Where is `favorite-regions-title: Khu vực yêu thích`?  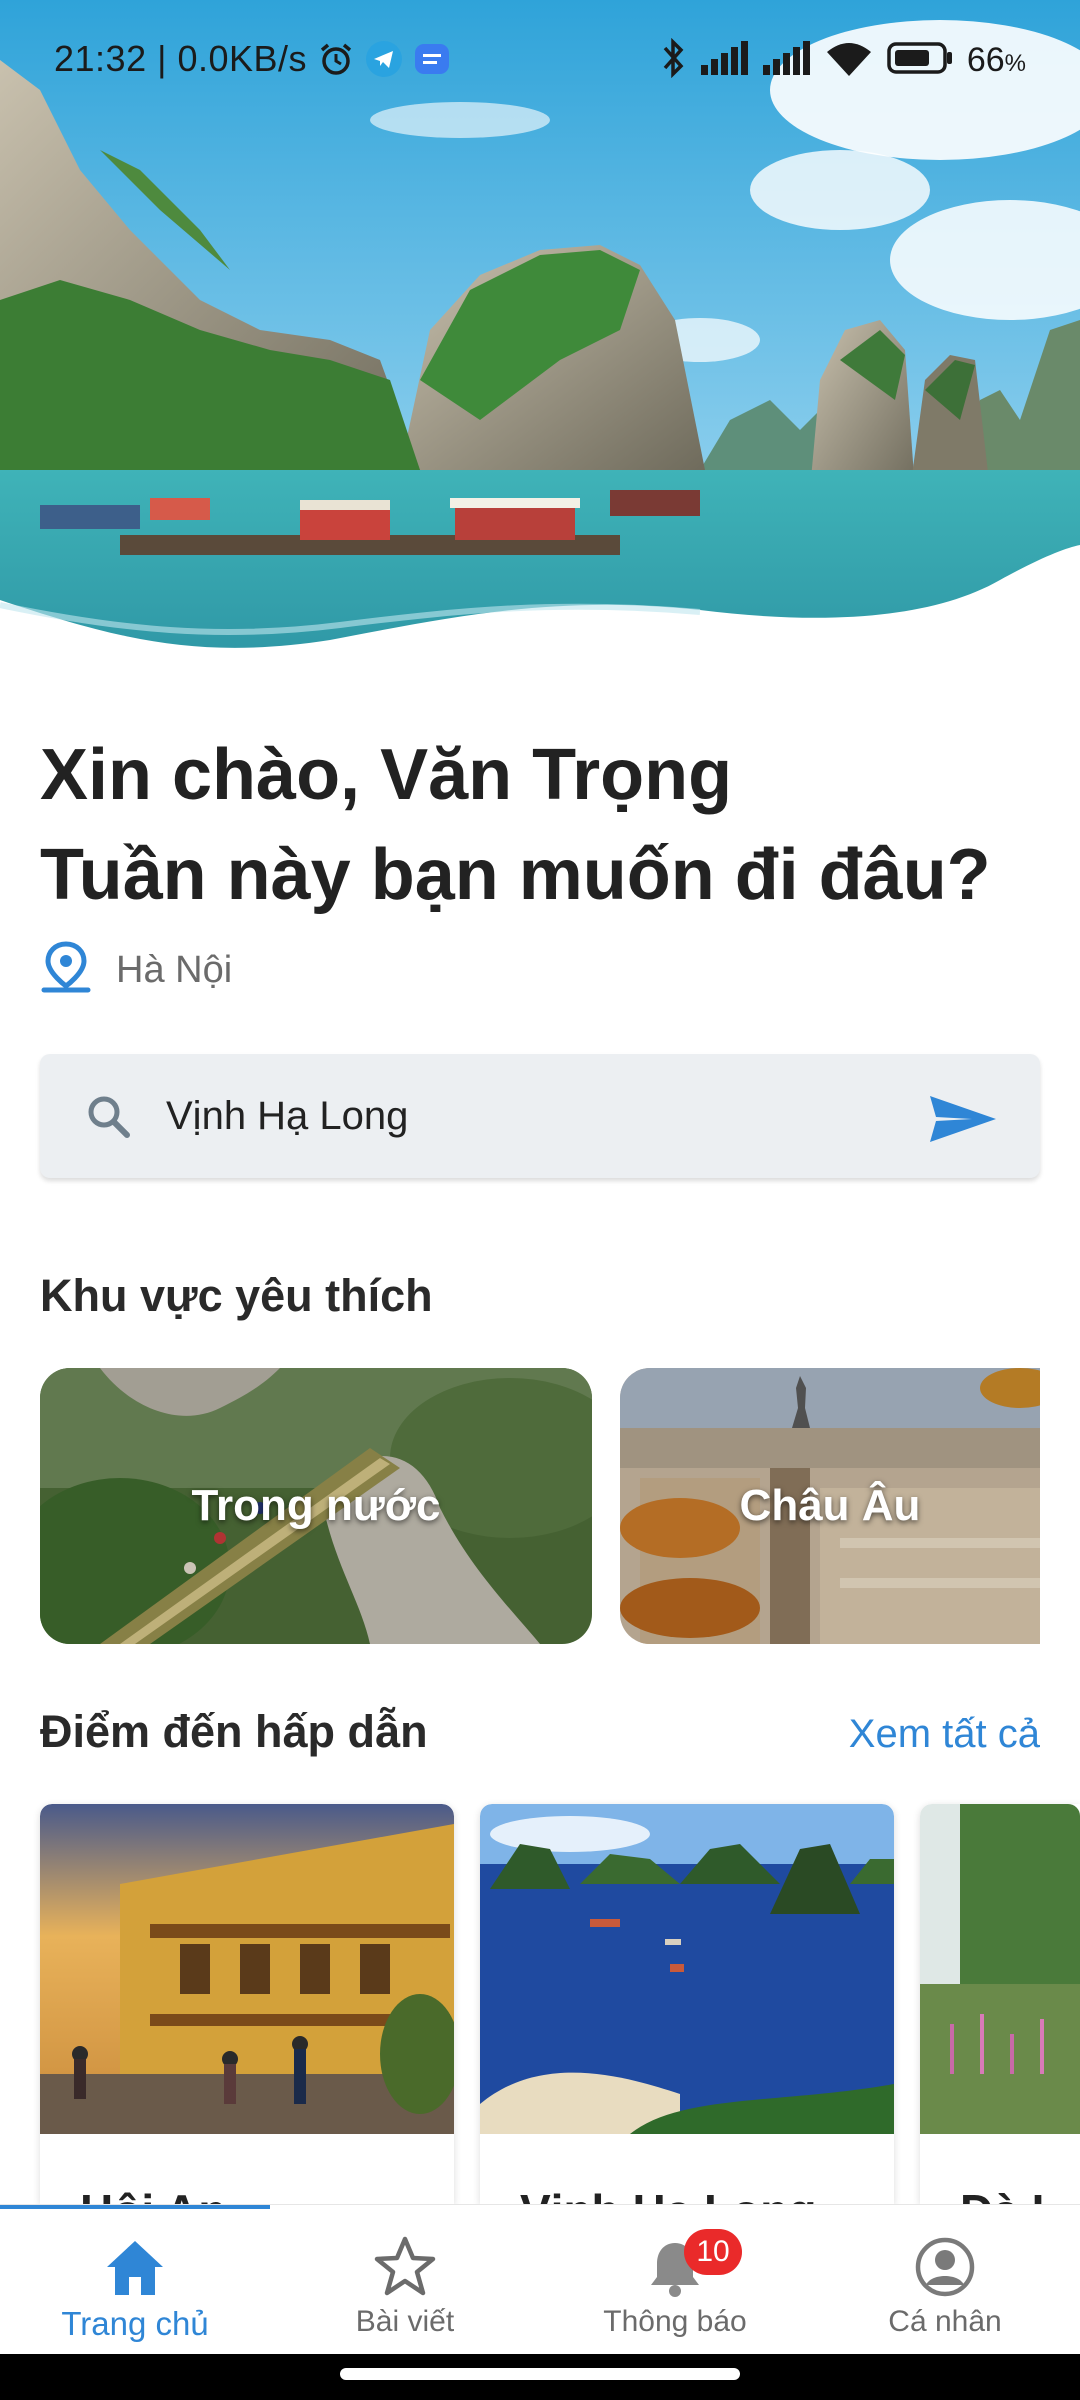 favorite-regions-title: Khu vực yêu thích is located at coordinates (236, 1295).